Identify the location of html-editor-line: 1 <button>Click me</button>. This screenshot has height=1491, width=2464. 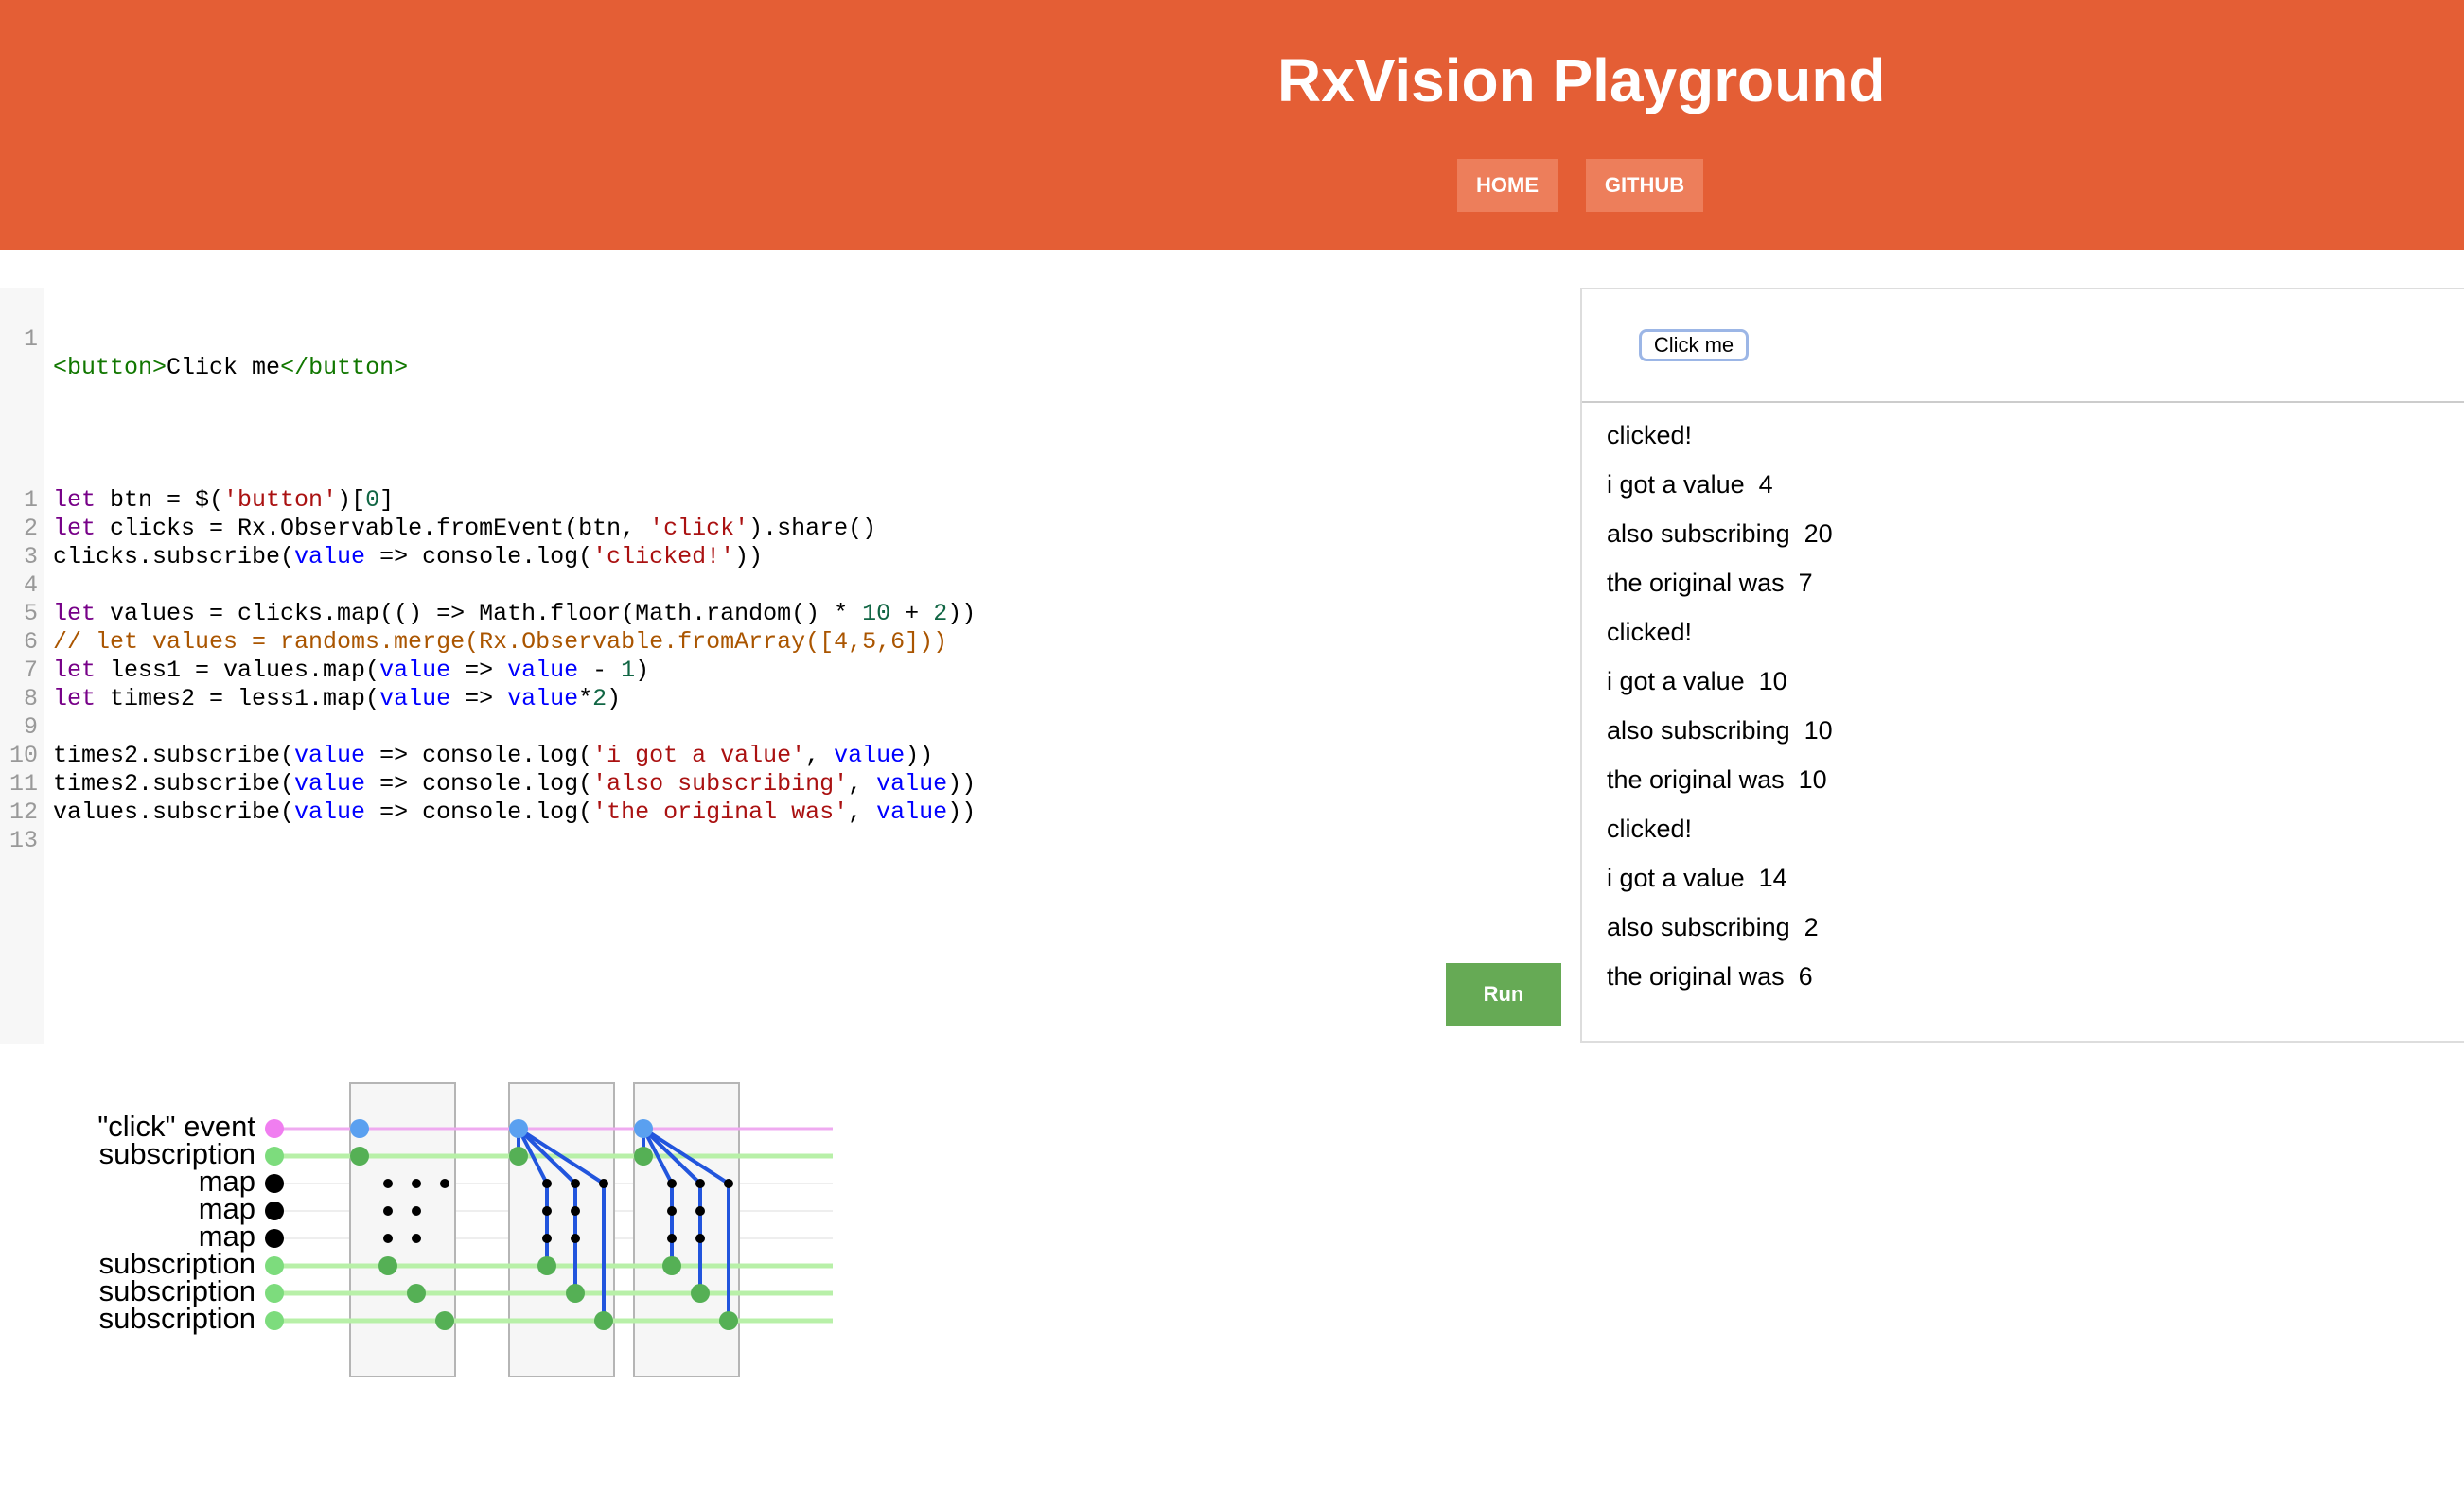
(204, 339).